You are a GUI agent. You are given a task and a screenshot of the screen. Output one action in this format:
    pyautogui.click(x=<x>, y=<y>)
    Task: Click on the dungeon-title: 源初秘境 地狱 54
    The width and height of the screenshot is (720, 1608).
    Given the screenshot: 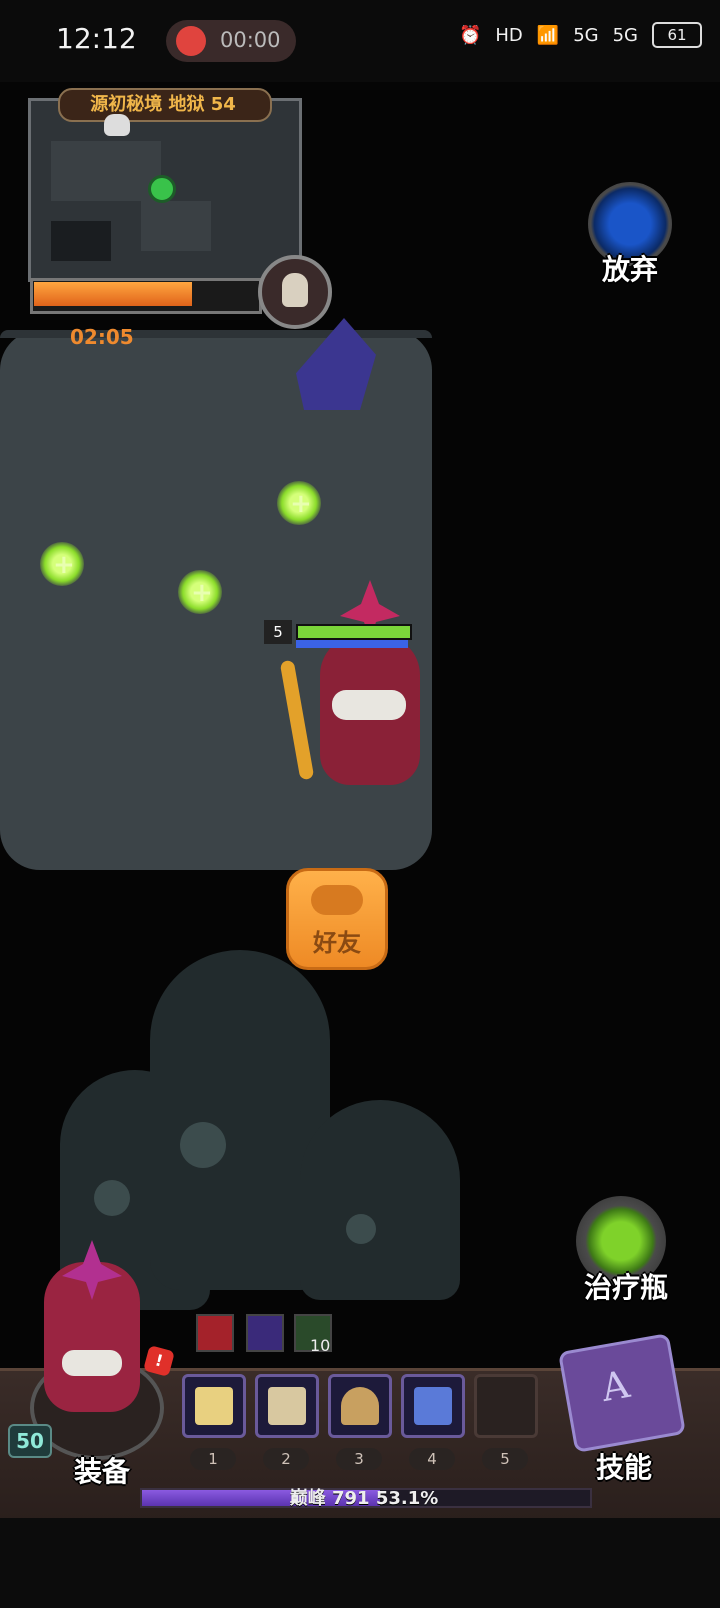 What is the action you would take?
    pyautogui.click(x=163, y=104)
    